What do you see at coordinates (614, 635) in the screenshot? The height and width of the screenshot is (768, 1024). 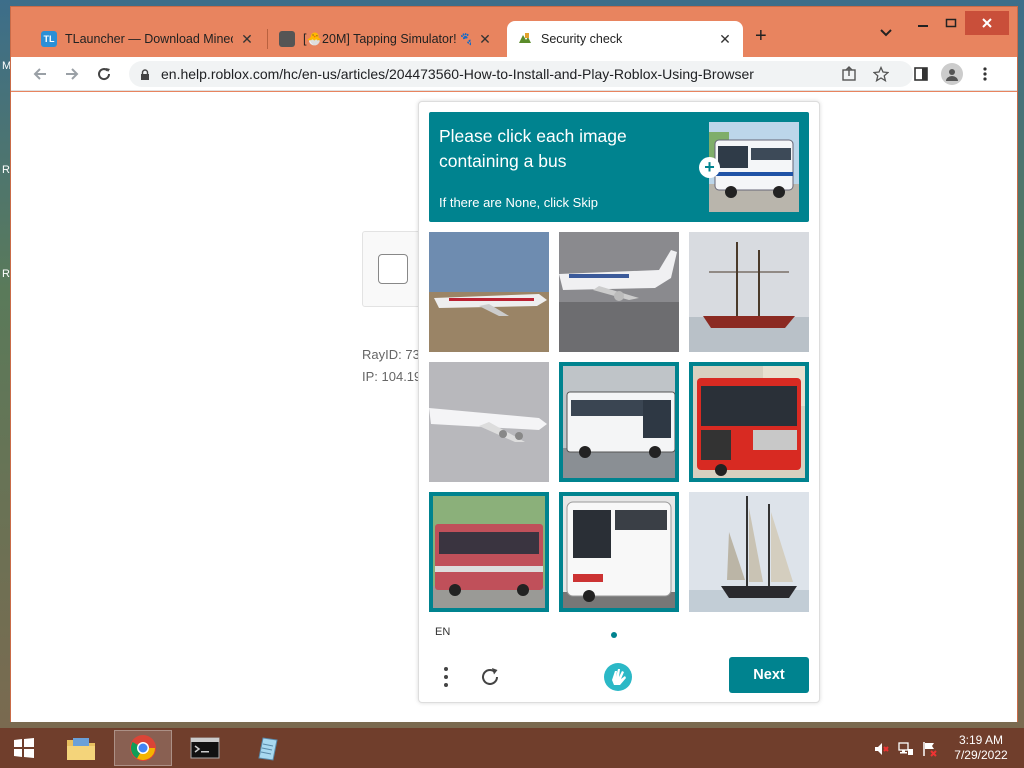 I see `pagination-dot` at bounding box center [614, 635].